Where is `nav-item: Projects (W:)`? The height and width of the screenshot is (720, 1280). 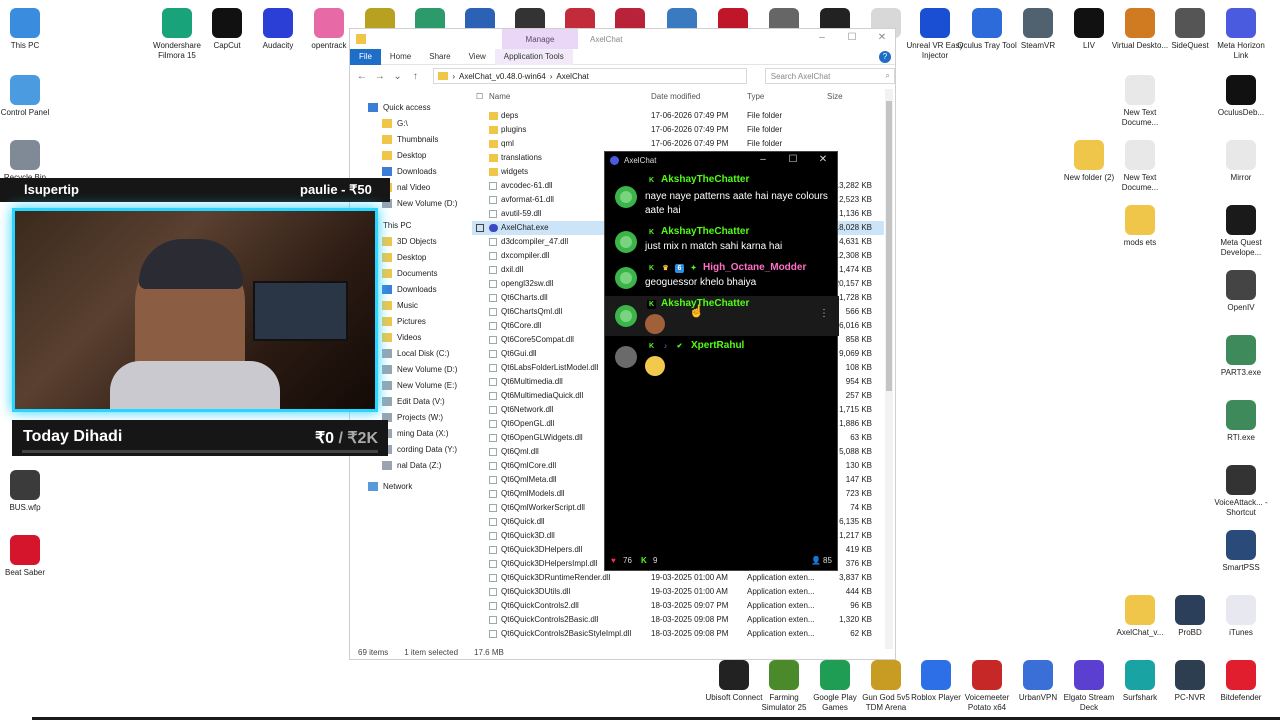 nav-item: Projects (W:) is located at coordinates (412, 417).